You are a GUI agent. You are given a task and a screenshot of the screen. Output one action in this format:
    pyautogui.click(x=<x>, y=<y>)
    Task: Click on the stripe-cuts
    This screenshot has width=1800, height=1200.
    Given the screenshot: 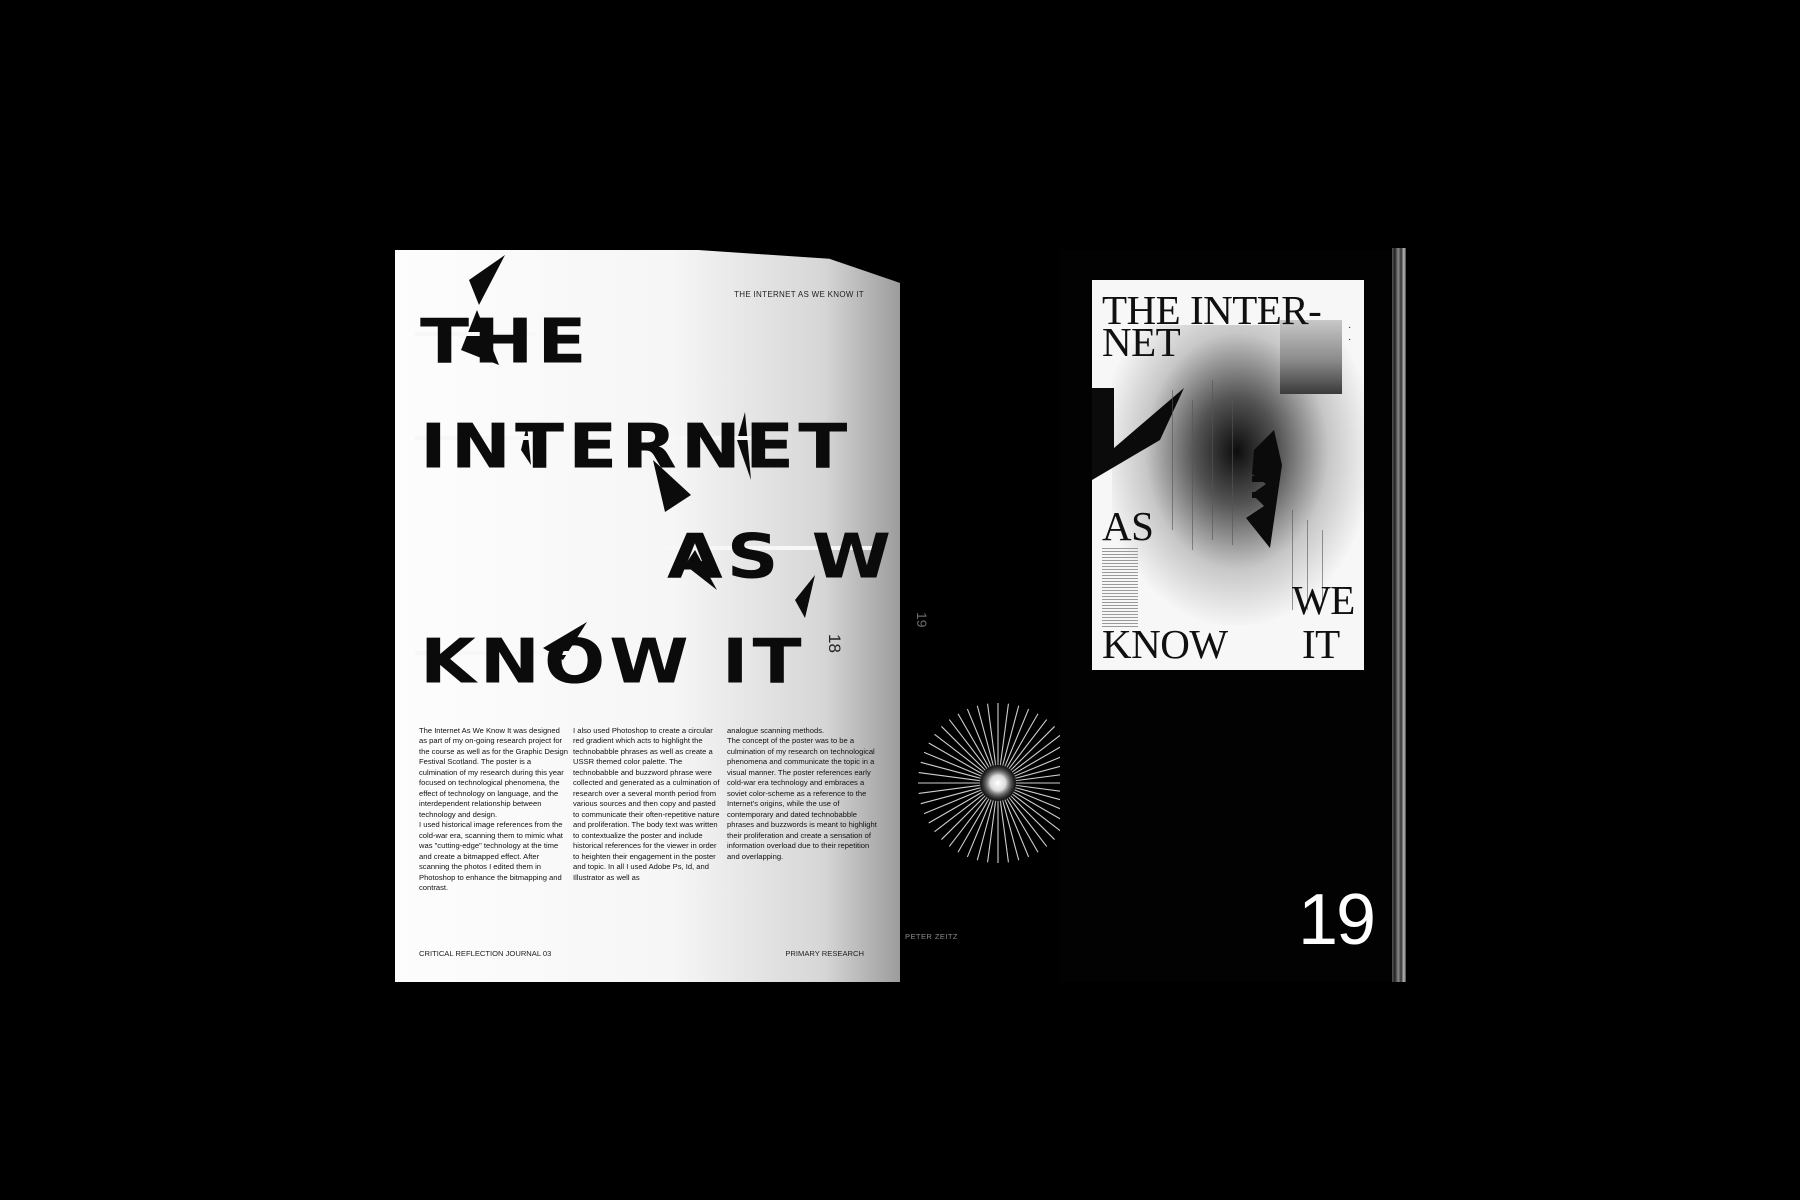 What is the action you would take?
    pyautogui.click(x=645, y=493)
    